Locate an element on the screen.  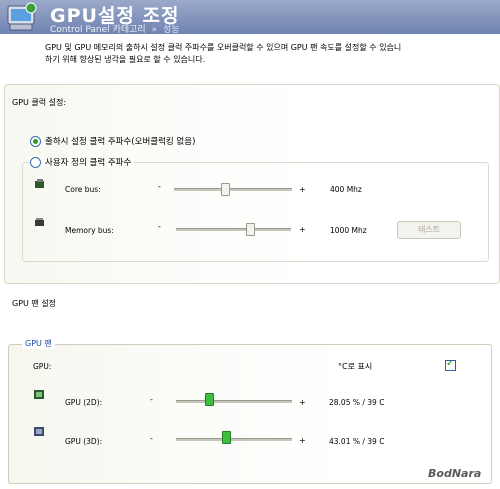
gpu-2d-label: GPU (2D): is located at coordinates (84, 402).